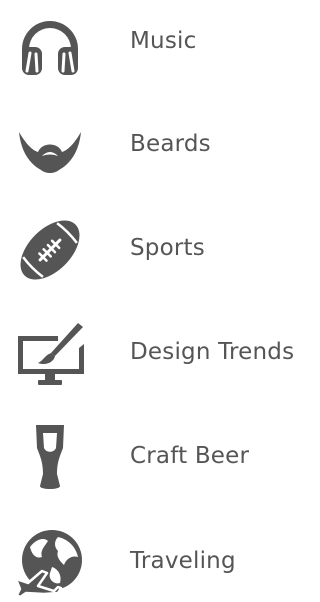 The width and height of the screenshot is (320, 602). I want to click on interest-label: Traveling, so click(183, 561).